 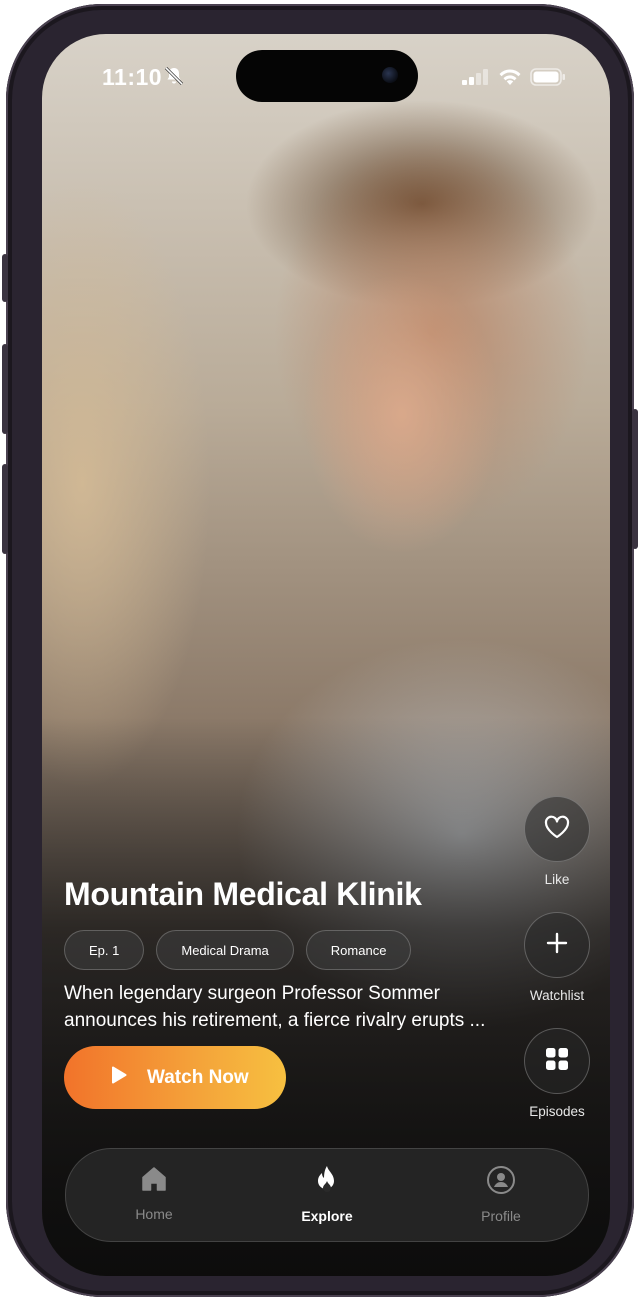 I want to click on like-action: Like, so click(x=557, y=841).